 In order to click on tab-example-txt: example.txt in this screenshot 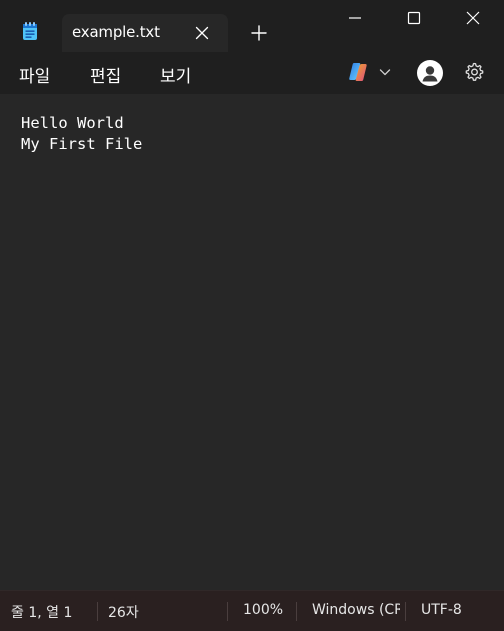, I will do `click(145, 33)`.